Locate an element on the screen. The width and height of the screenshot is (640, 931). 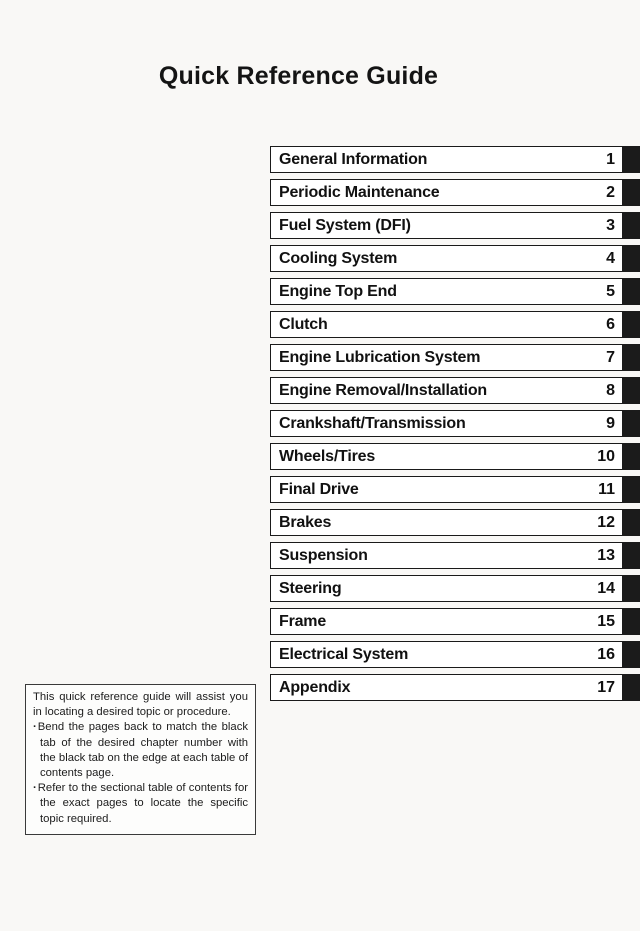
chapter-row: Crankshaft/Transmission 9 is located at coordinates (455, 423).